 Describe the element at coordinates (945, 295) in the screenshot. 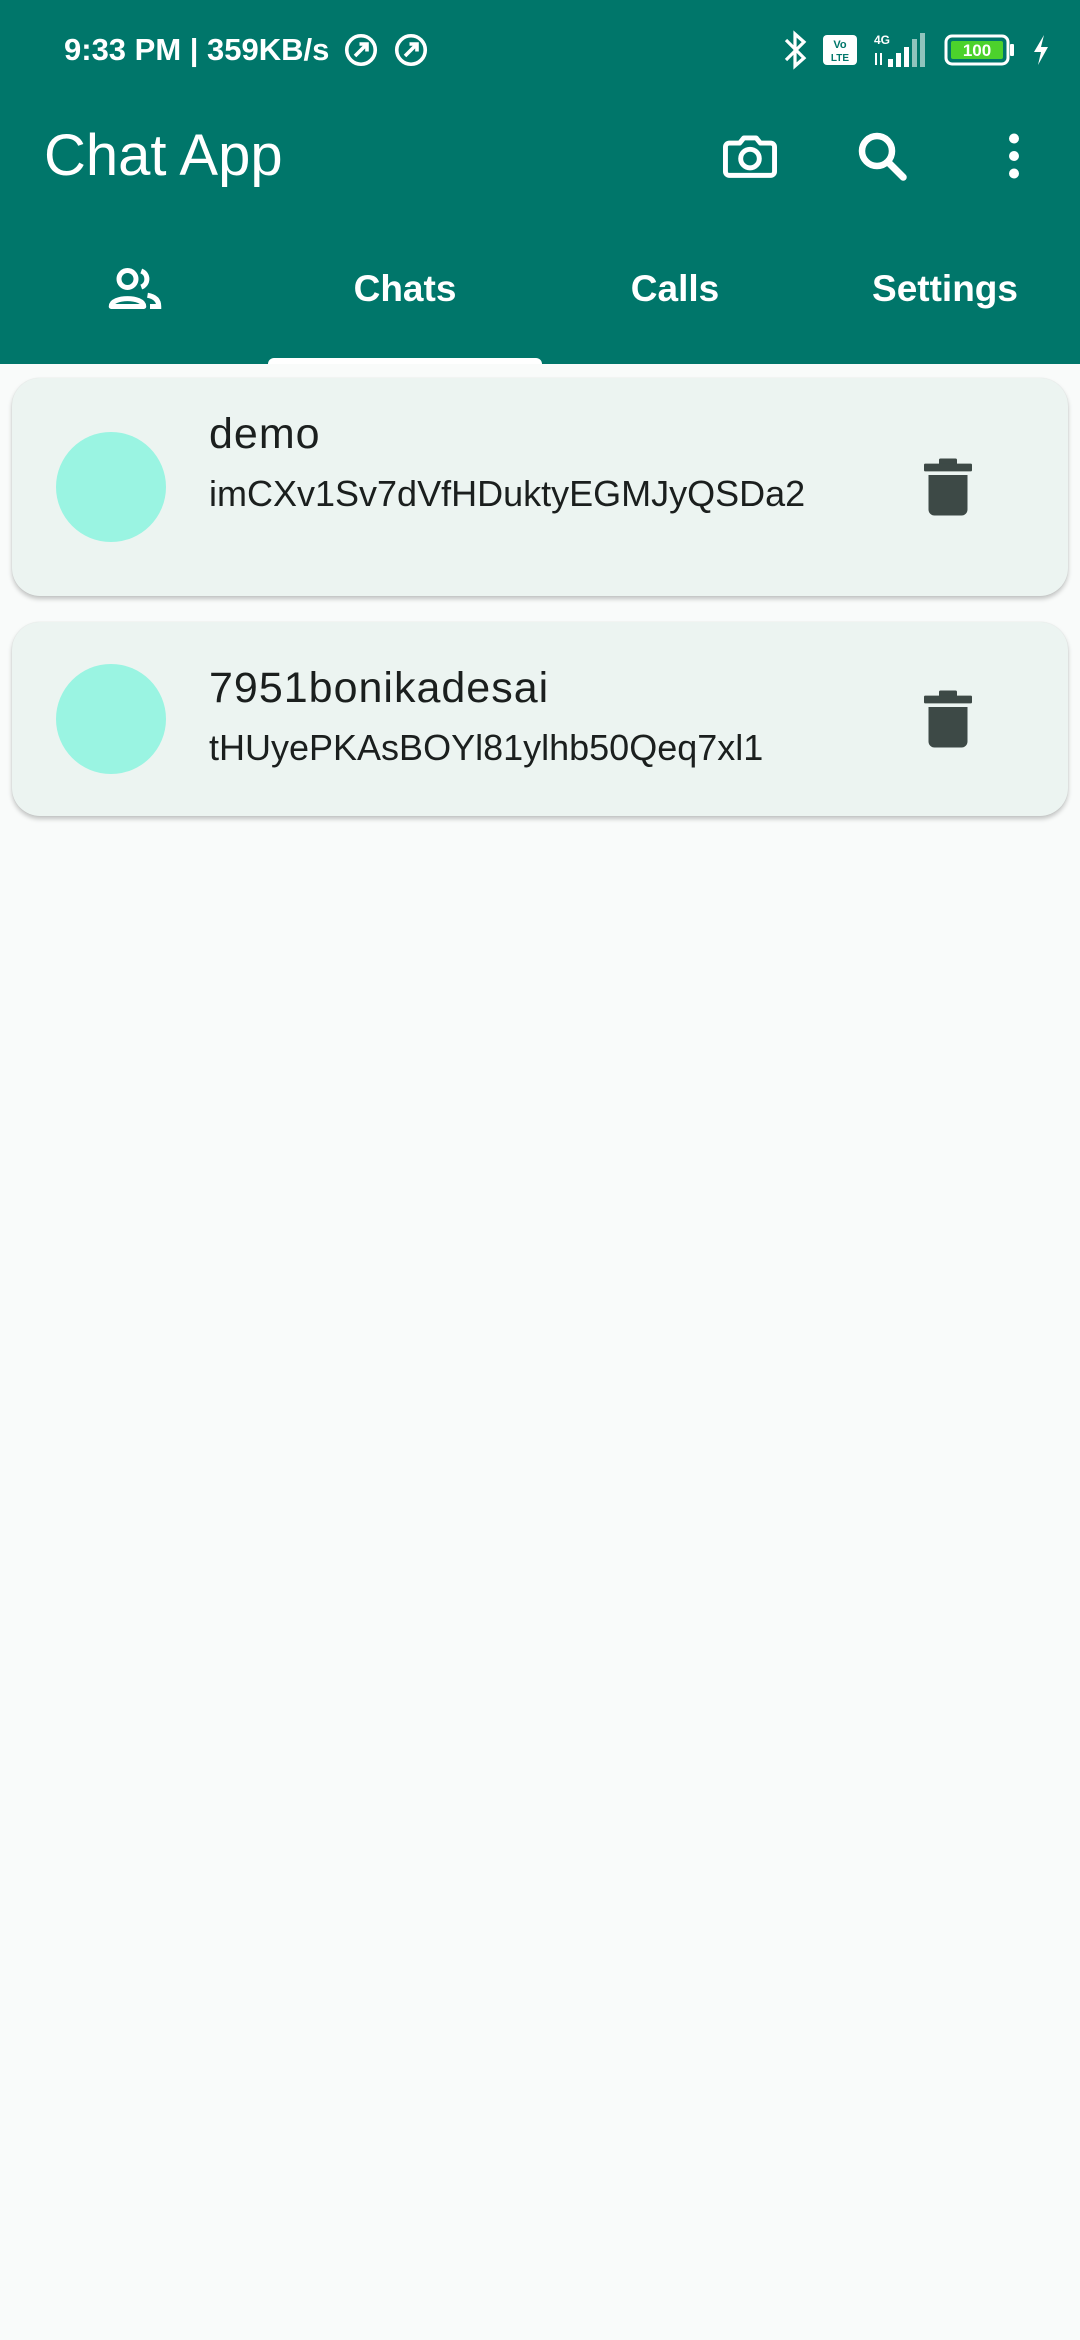

I see `tab-settings: Settings` at that location.